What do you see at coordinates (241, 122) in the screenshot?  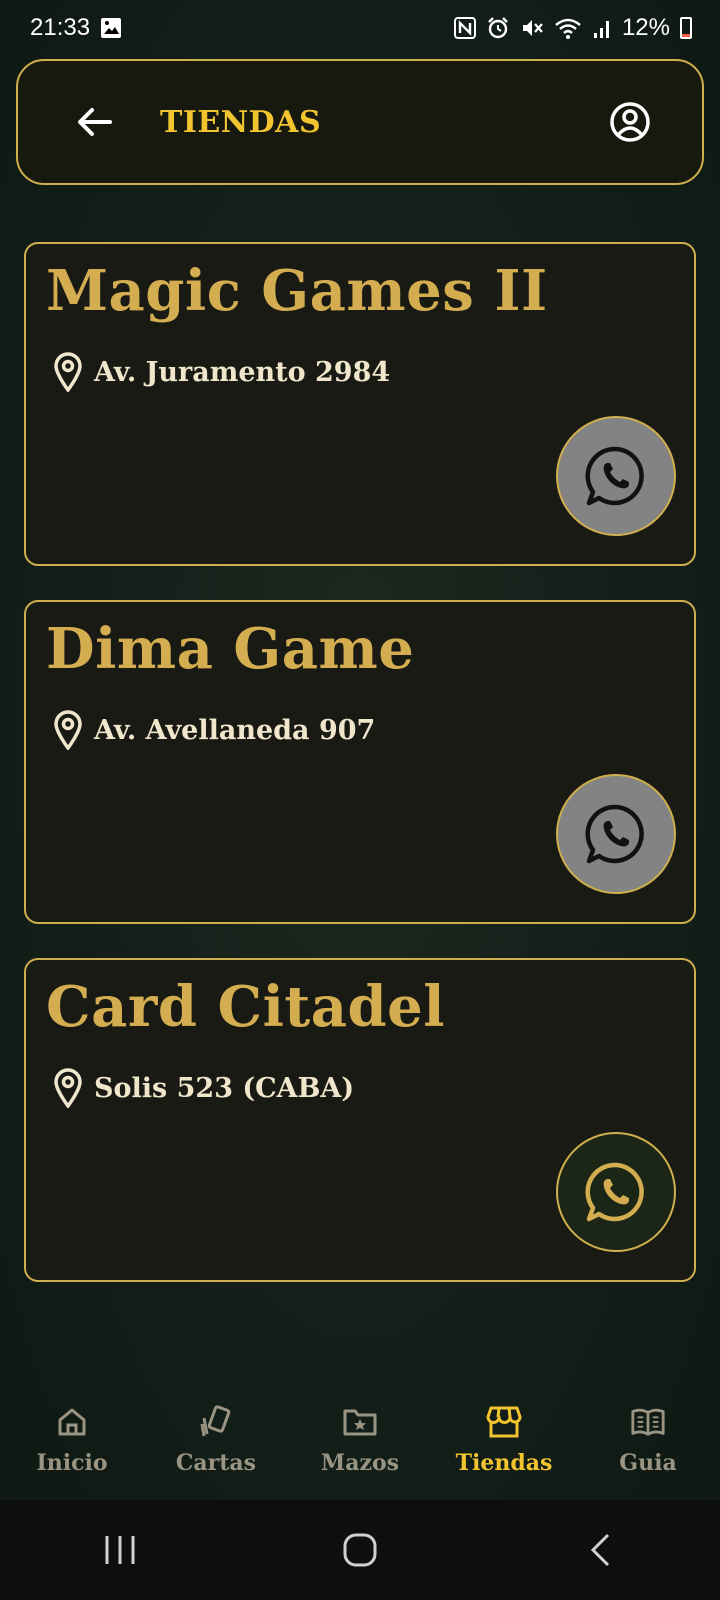 I see `page-title: TIENDAS` at bounding box center [241, 122].